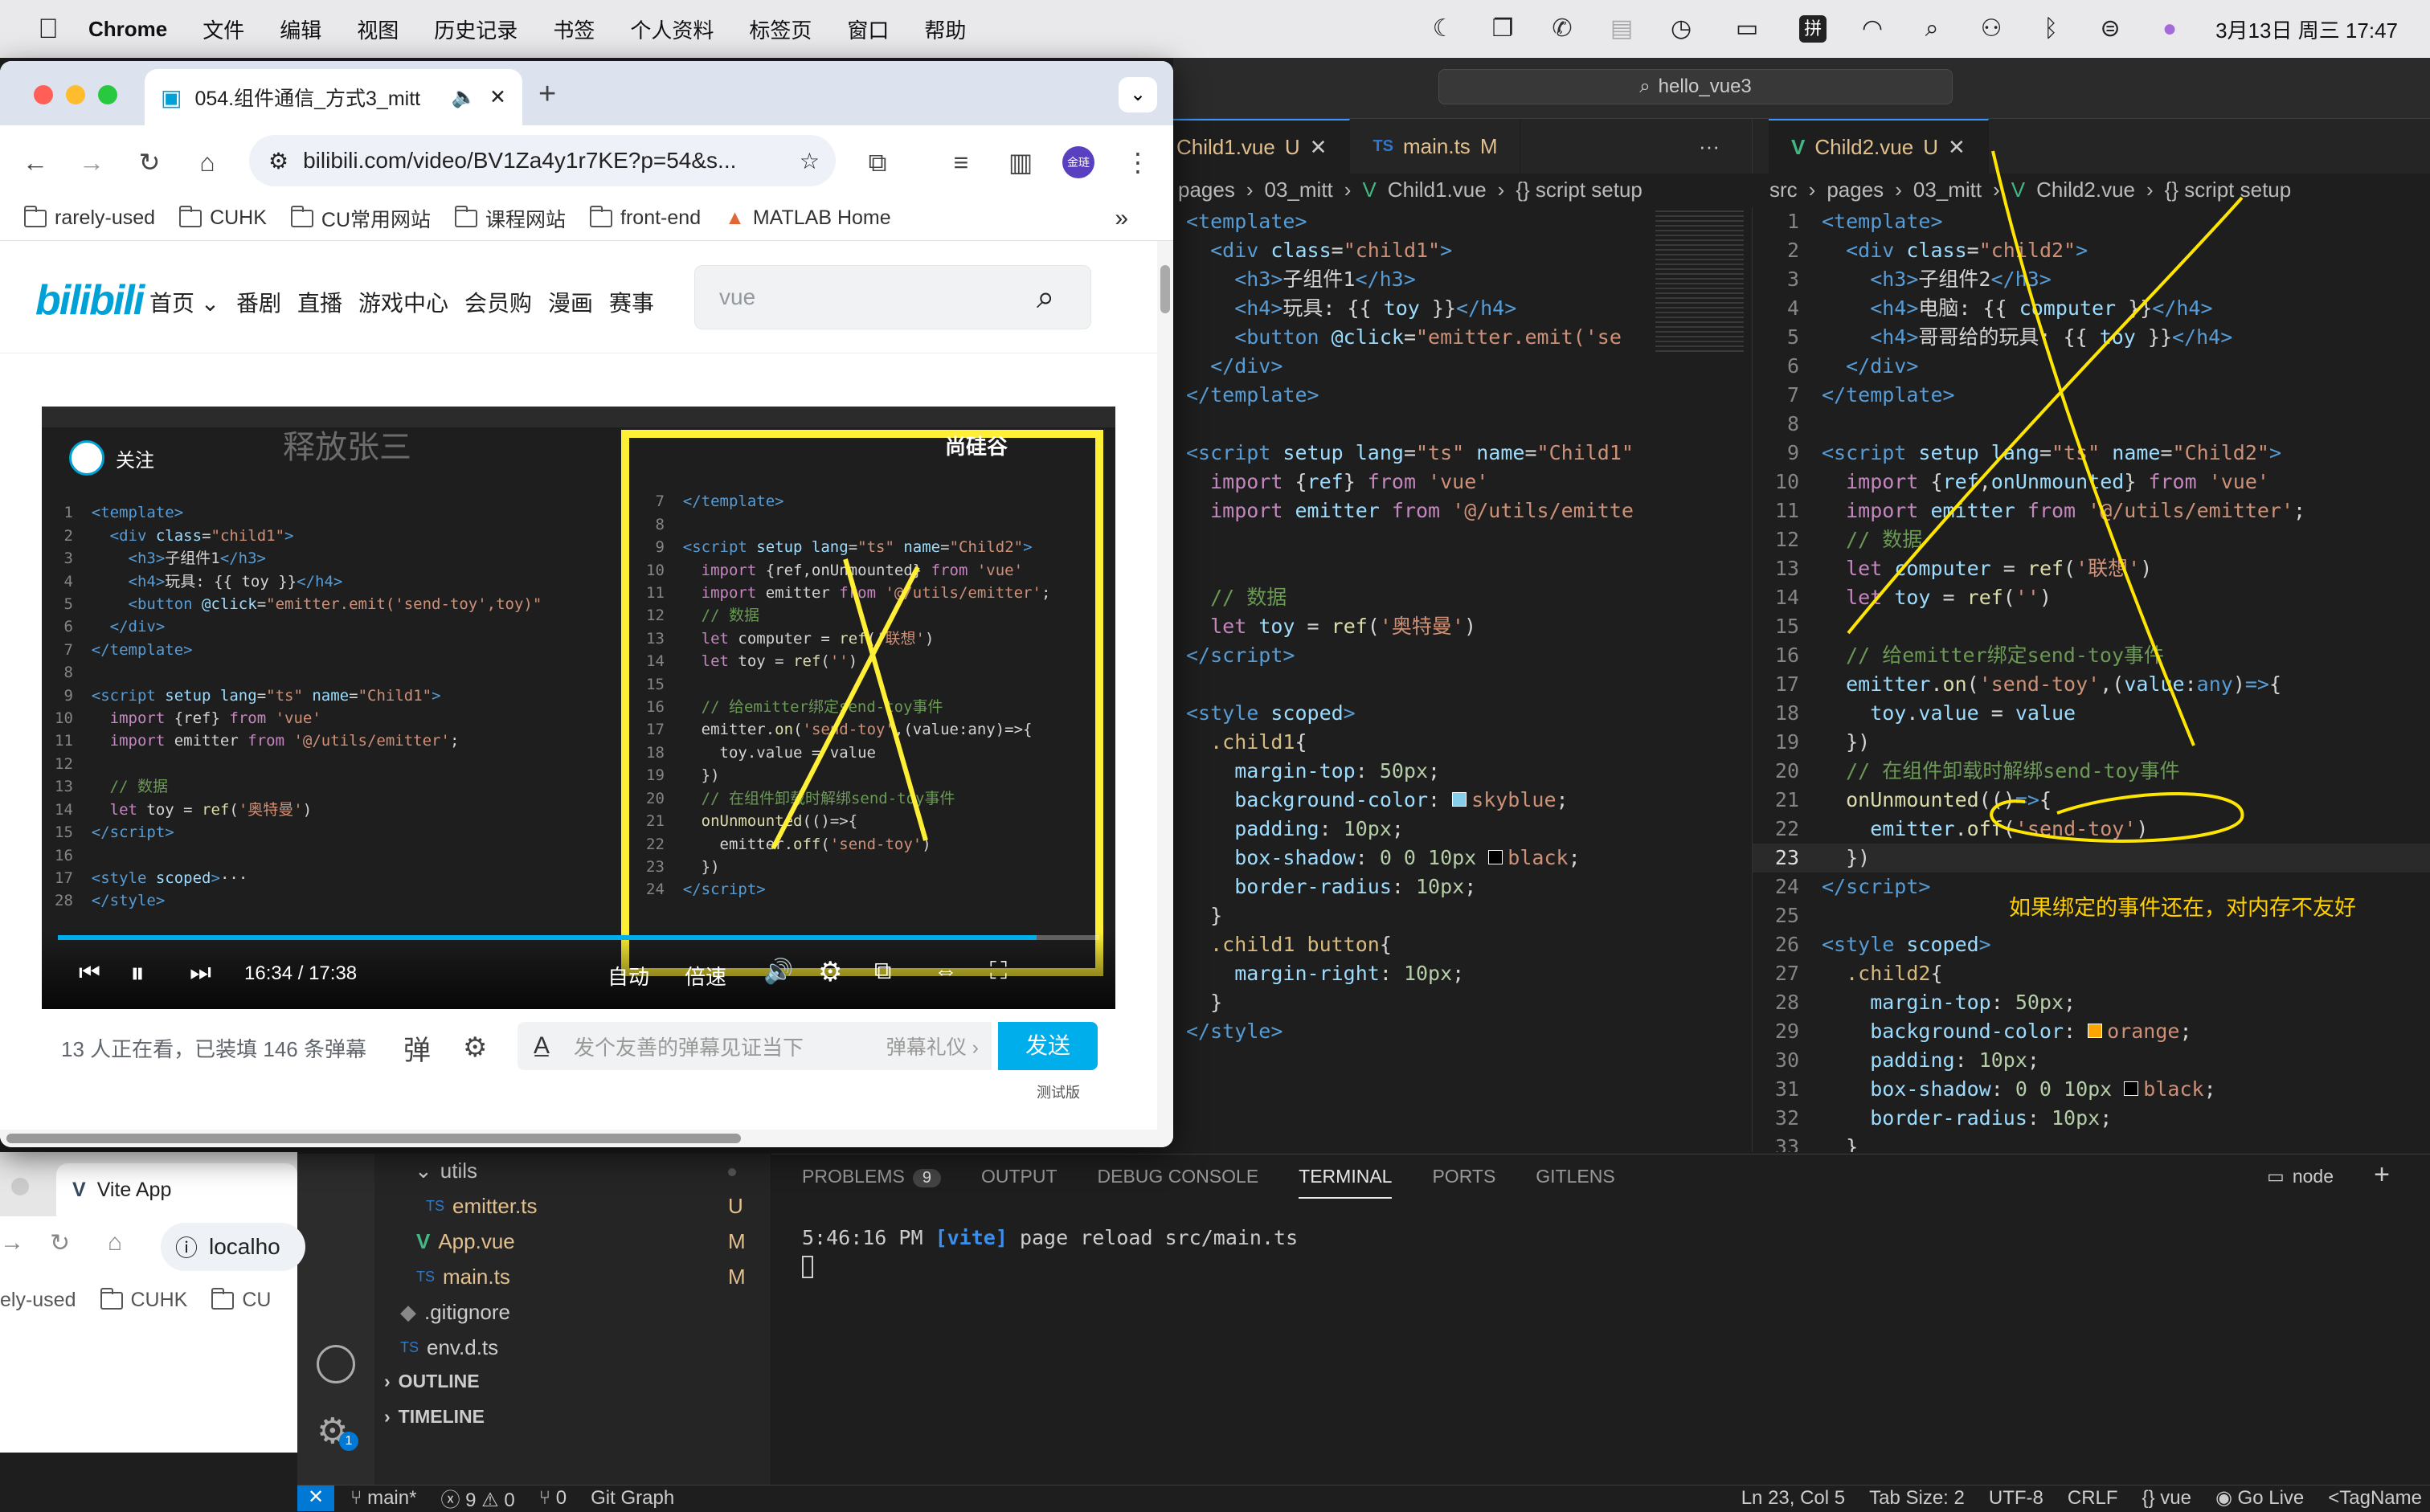 The image size is (2430, 1512). Describe the element at coordinates (1346, 1182) in the screenshot. I see `panel-tab-terminal: TERMINAL` at that location.